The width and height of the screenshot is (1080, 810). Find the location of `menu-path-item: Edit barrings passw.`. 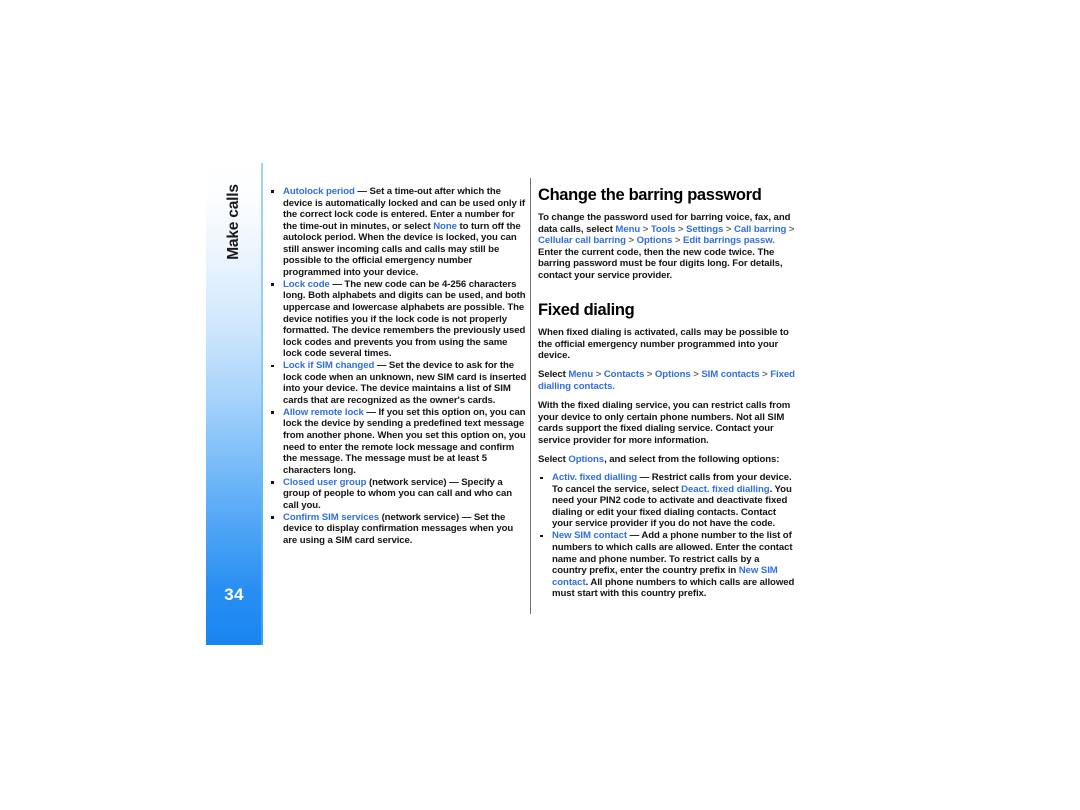

menu-path-item: Edit barrings passw. is located at coordinates (729, 241).